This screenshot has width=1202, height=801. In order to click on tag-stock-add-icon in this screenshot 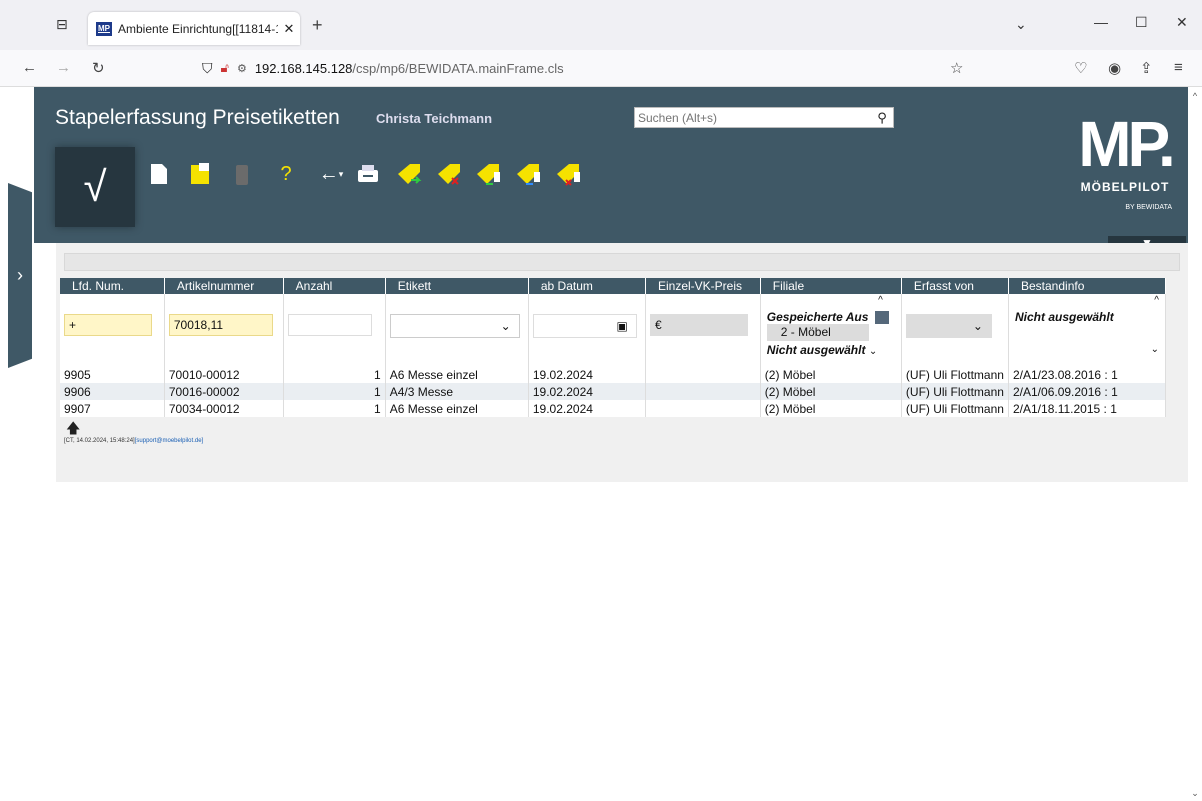, I will do `click(489, 174)`.